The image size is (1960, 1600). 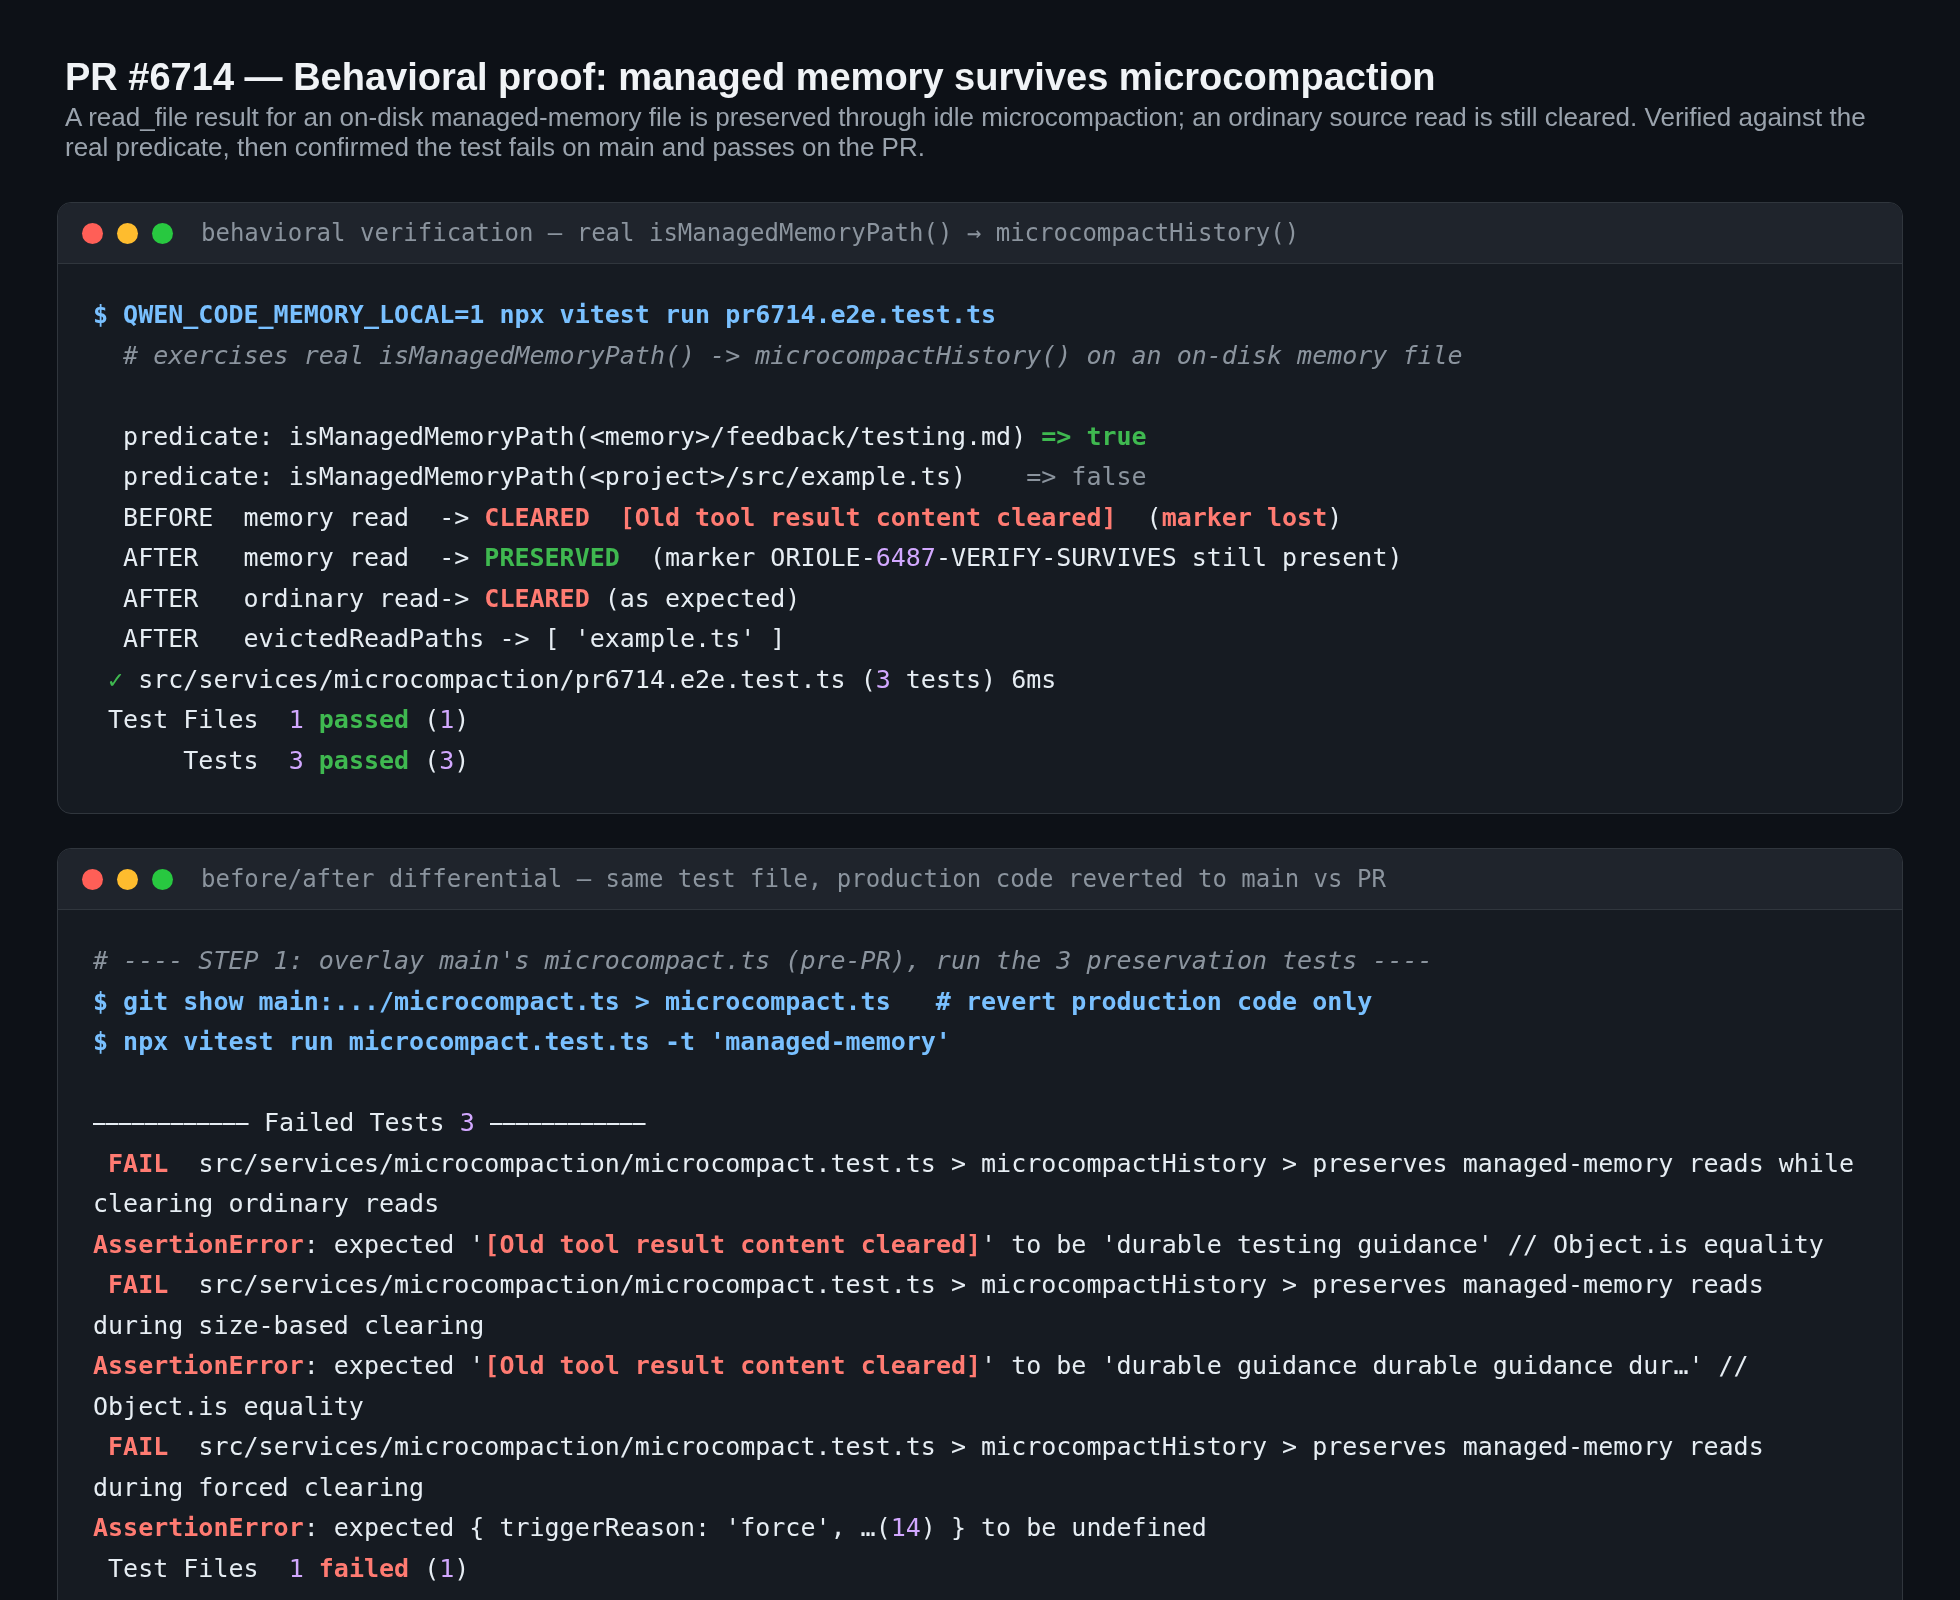 I want to click on terminal-line: Test Files 1 passed (1), so click(x=289, y=720).